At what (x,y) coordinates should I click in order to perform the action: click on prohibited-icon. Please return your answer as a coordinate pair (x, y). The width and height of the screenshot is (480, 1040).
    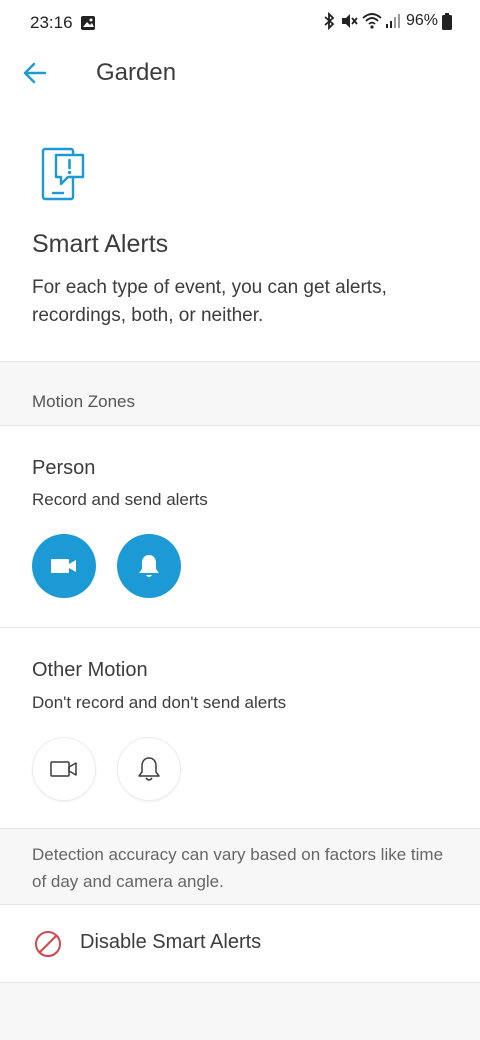
    Looking at the image, I should click on (48, 944).